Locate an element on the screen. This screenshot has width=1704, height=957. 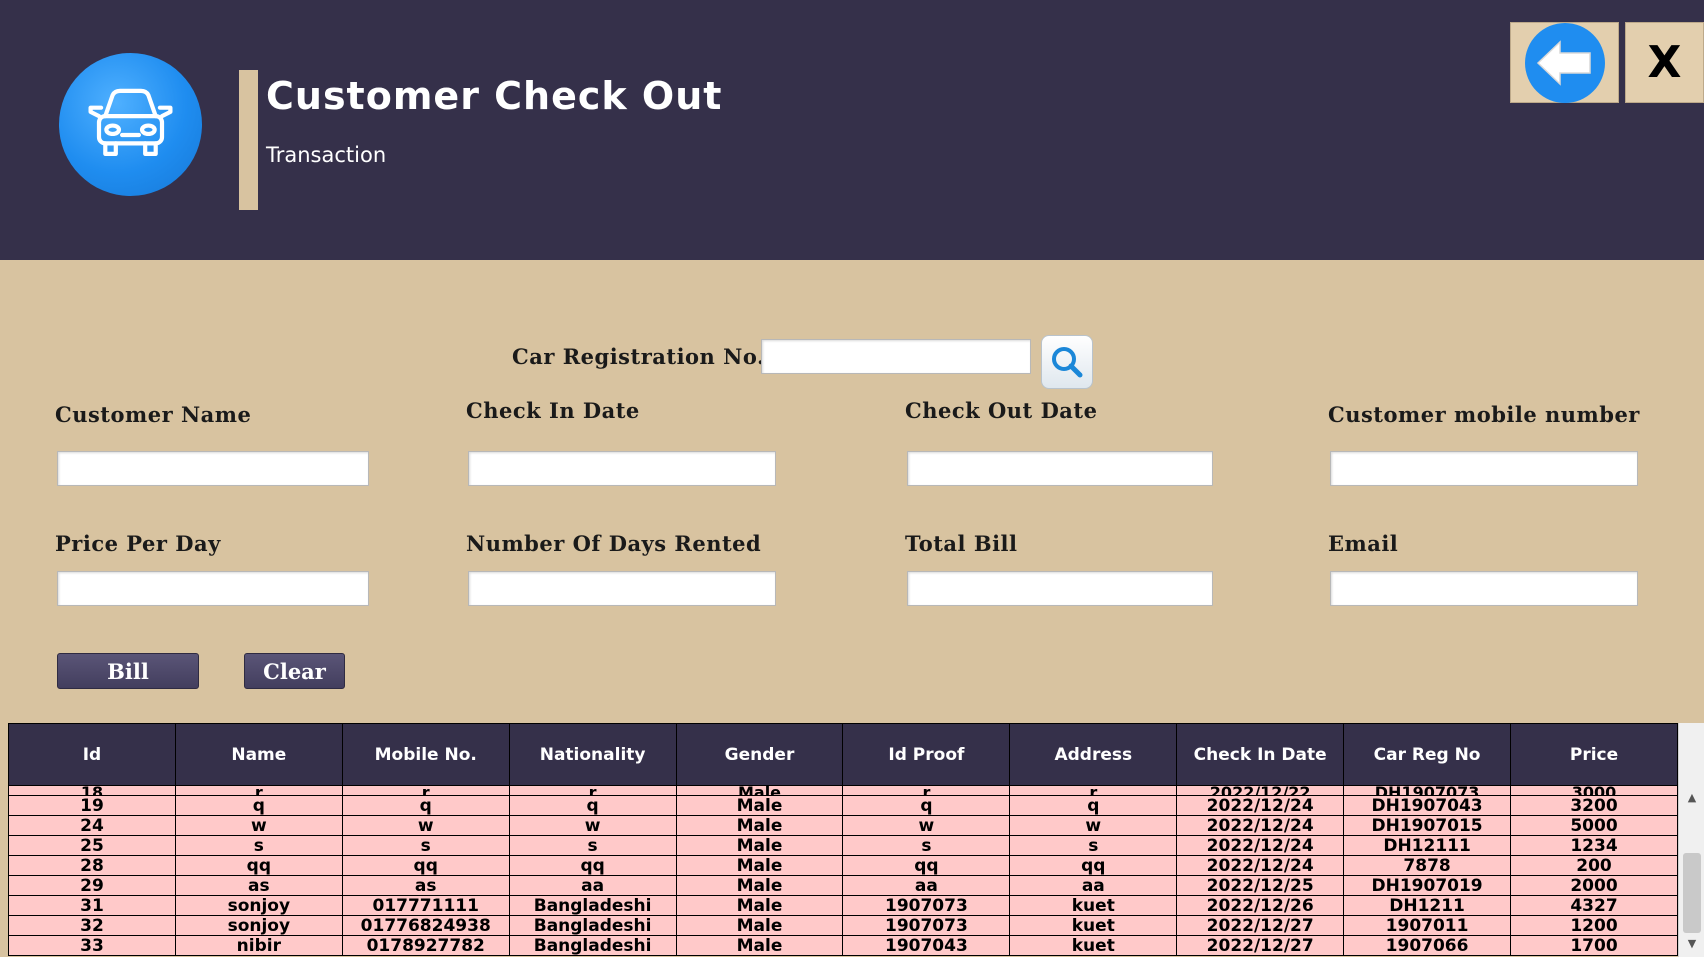
table-cell: 017771111 is located at coordinates (425, 905).